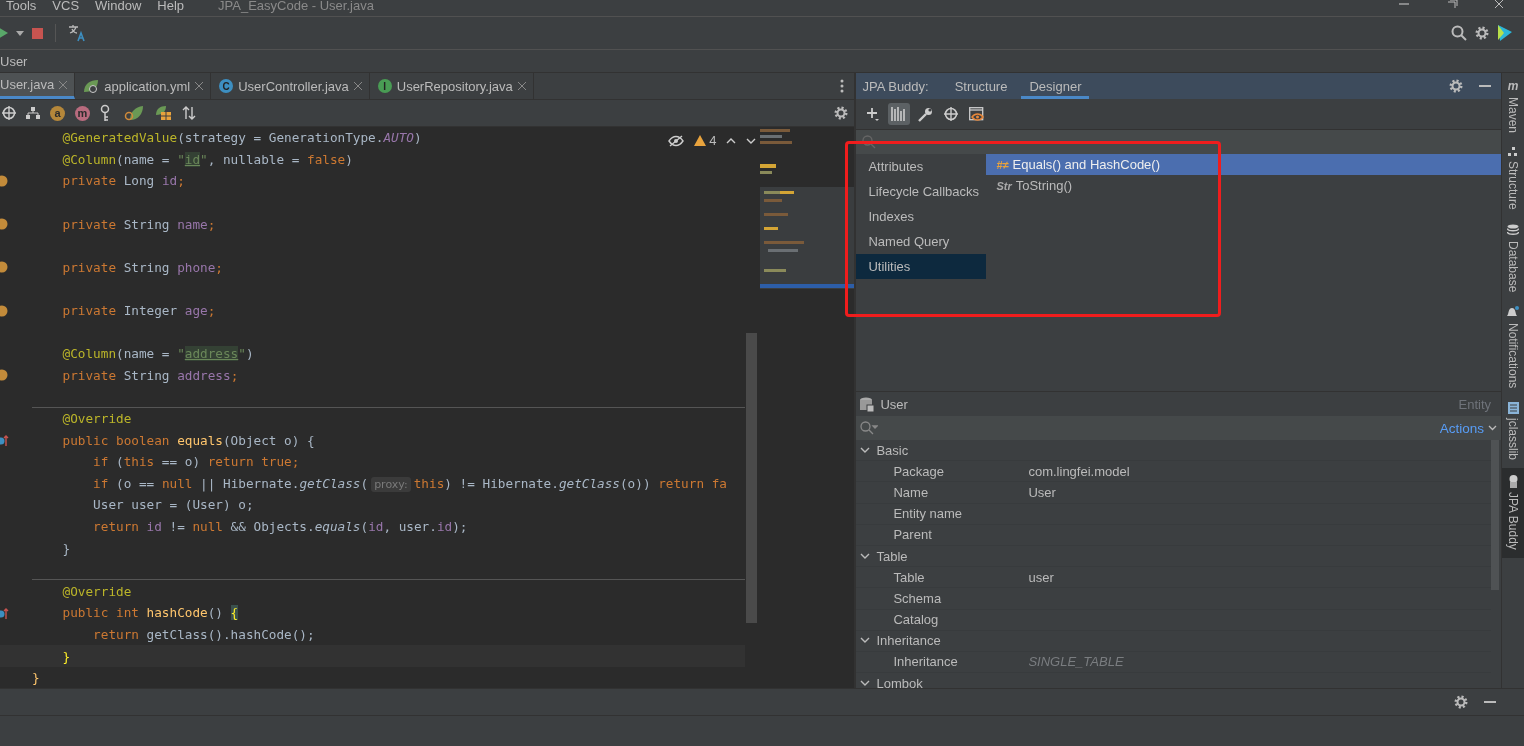 The height and width of the screenshot is (746, 1524). Describe the element at coordinates (123, 181) in the screenshot. I see `code-line: private Long id;` at that location.